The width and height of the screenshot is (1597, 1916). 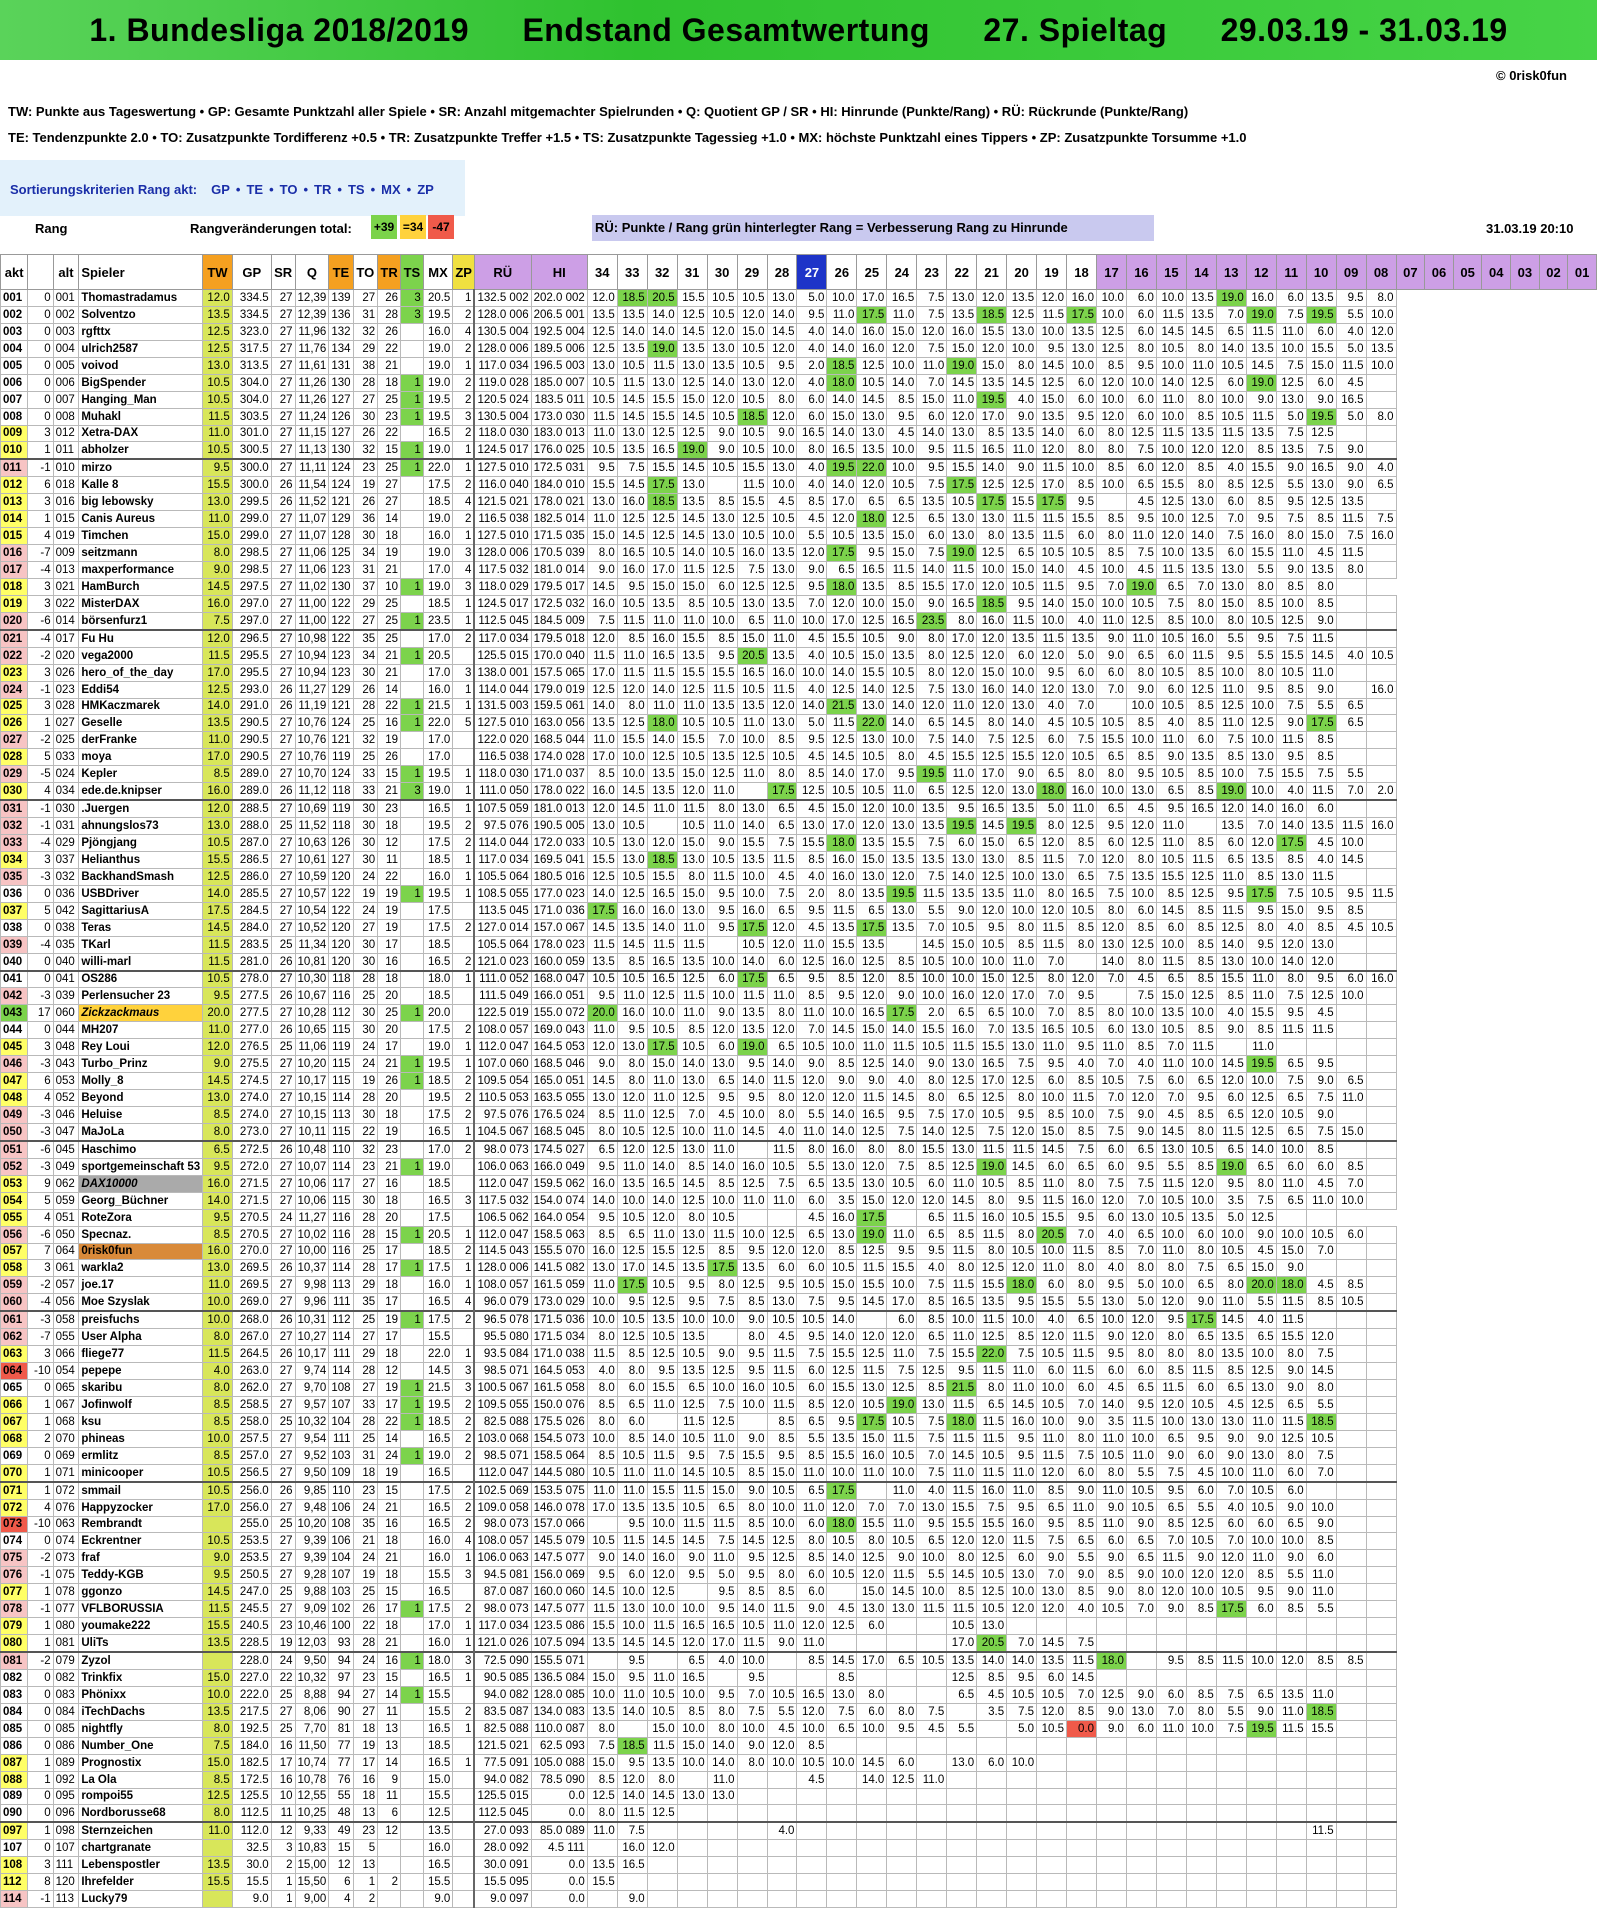 I want to click on player-name: MaJoLa, so click(x=141, y=1132).